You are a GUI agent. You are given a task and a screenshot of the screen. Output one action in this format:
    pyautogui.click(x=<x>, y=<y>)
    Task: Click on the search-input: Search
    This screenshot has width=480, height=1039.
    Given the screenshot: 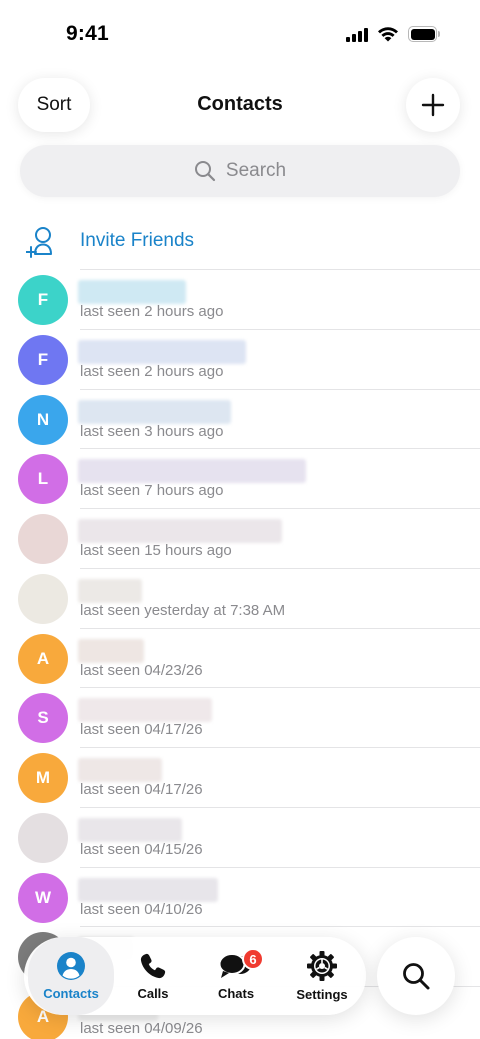 What is the action you would take?
    pyautogui.click(x=240, y=171)
    